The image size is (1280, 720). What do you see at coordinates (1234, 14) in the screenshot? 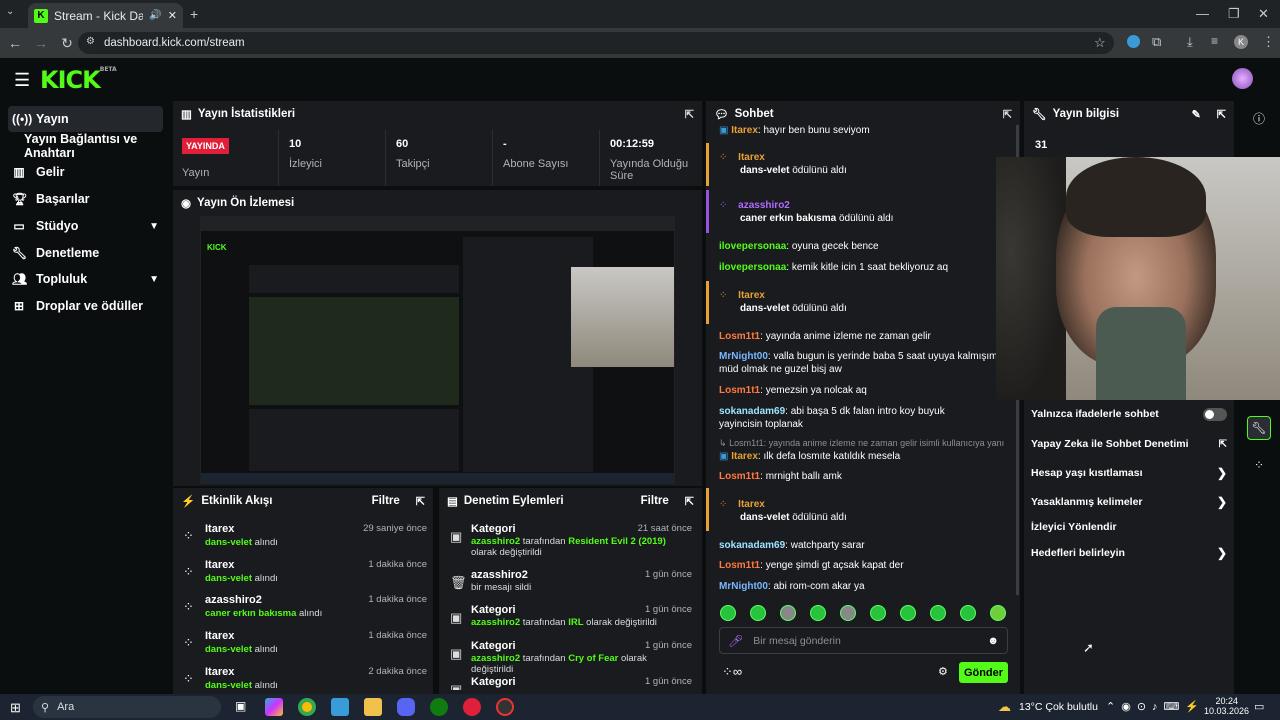
I see `maximize-icon: ❐` at bounding box center [1234, 14].